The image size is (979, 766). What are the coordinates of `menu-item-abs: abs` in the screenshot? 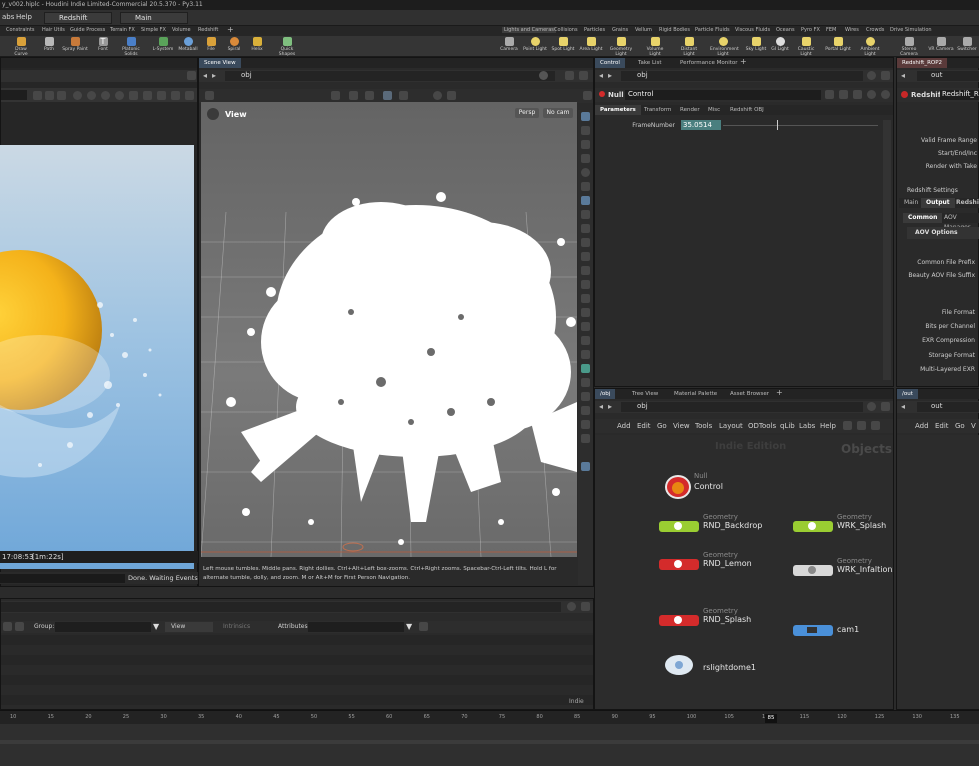 It's located at (8, 17).